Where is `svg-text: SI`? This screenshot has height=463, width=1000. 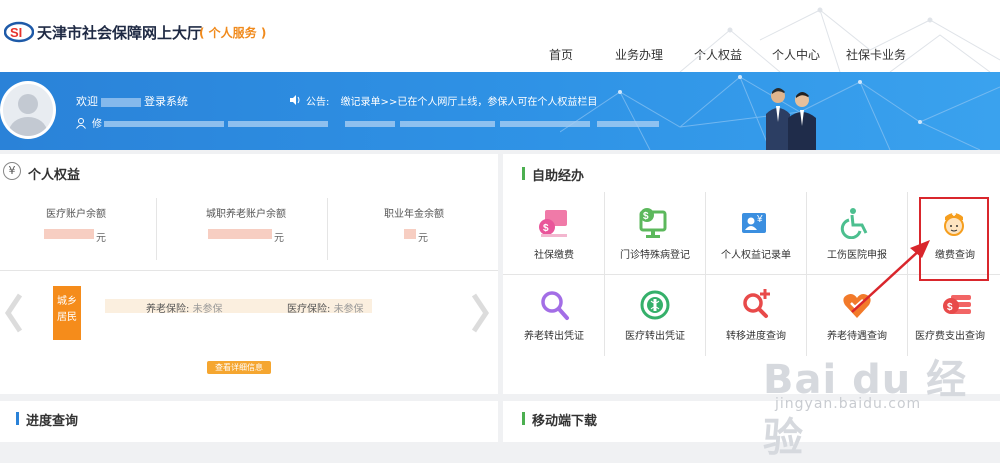
svg-text: SI is located at coordinates (16, 32).